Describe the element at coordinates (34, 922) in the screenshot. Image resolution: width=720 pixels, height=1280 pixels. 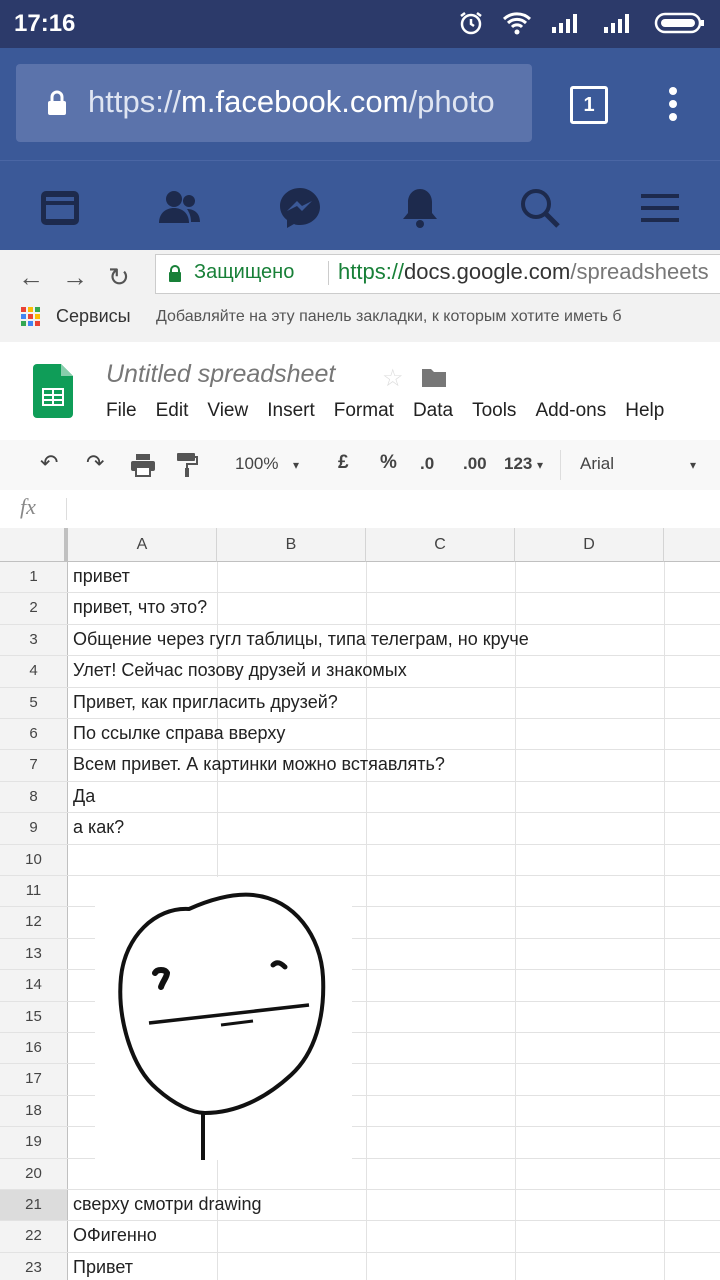
I see `row-header: 12` at that location.